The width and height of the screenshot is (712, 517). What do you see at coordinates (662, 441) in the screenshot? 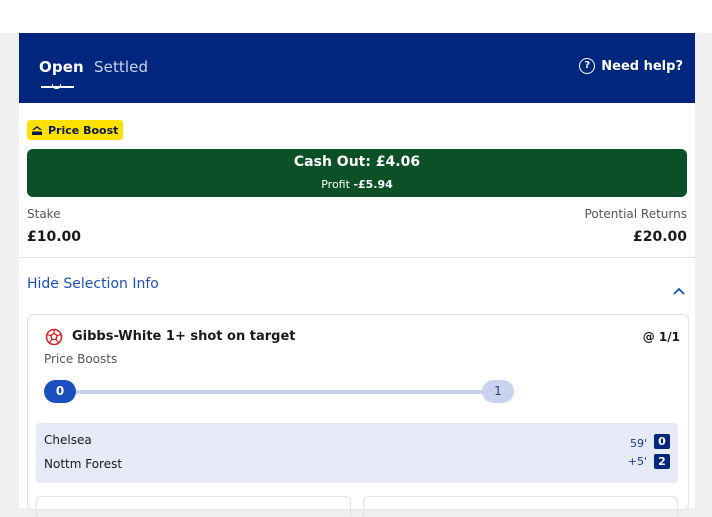
I see `home-score: 0` at bounding box center [662, 441].